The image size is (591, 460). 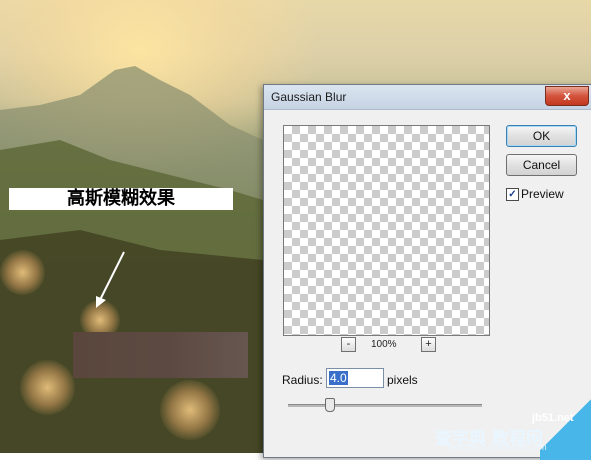 What do you see at coordinates (384, 344) in the screenshot?
I see `zoom-level: 100%` at bounding box center [384, 344].